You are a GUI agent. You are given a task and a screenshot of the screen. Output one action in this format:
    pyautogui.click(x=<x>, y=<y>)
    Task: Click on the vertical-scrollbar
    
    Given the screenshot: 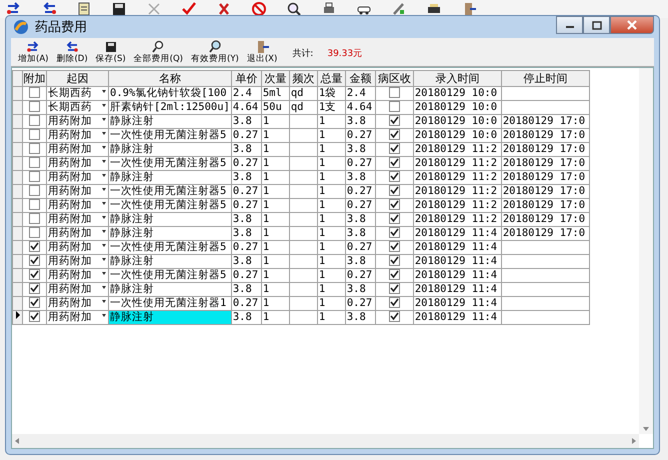 What is the action you would take?
    pyautogui.click(x=646, y=251)
    